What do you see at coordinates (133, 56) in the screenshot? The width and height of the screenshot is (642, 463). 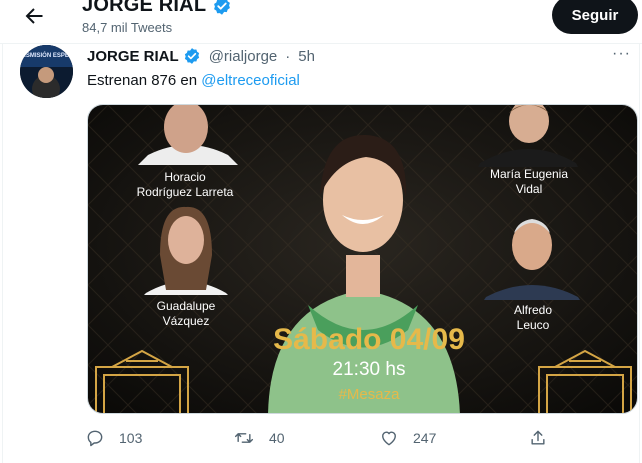 I see `author-name: JORGE RIAL` at bounding box center [133, 56].